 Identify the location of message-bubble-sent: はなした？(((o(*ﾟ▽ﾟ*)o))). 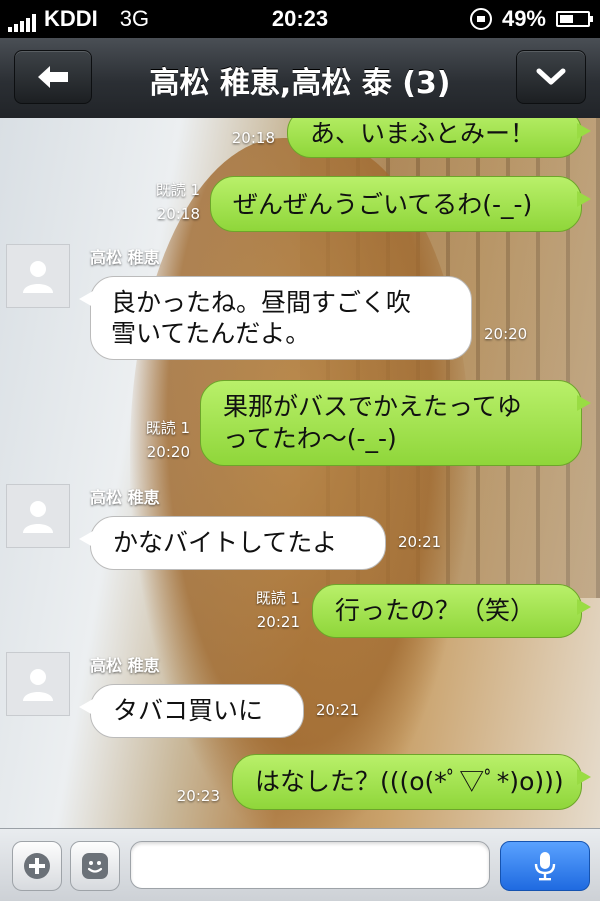
(411, 782).